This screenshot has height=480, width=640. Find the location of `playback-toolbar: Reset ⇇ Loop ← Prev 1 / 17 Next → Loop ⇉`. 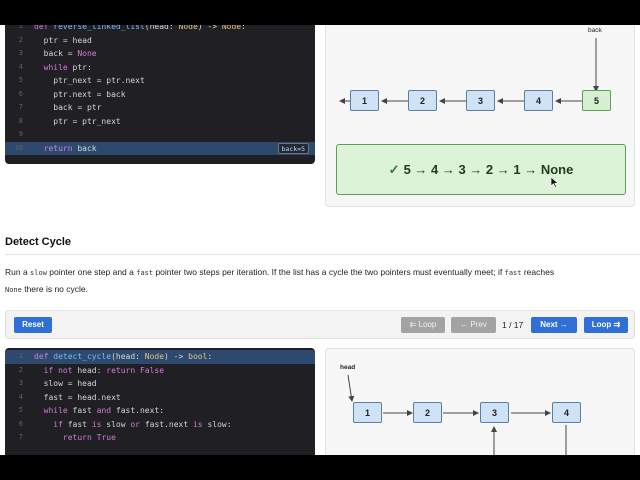

playback-toolbar: Reset ⇇ Loop ← Prev 1 / 17 Next → Loop ⇉ is located at coordinates (320, 324).